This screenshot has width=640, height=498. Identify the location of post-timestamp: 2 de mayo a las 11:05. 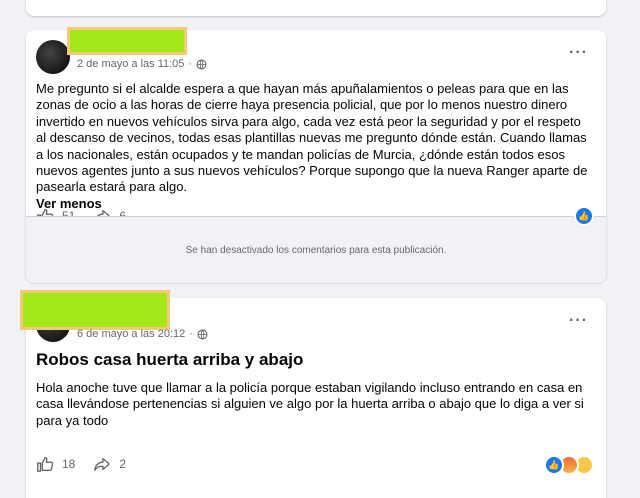
(130, 64).